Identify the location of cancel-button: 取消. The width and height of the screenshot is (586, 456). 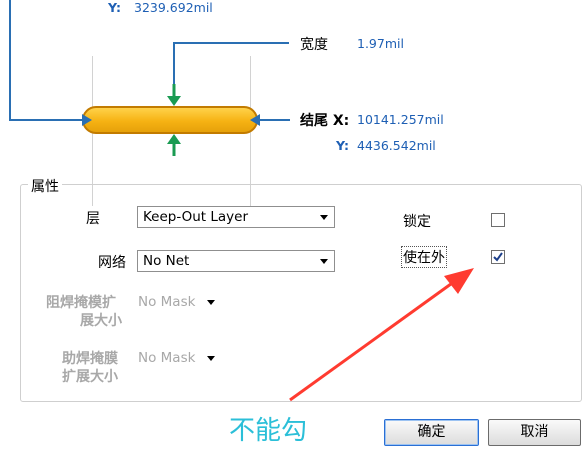
(534, 432).